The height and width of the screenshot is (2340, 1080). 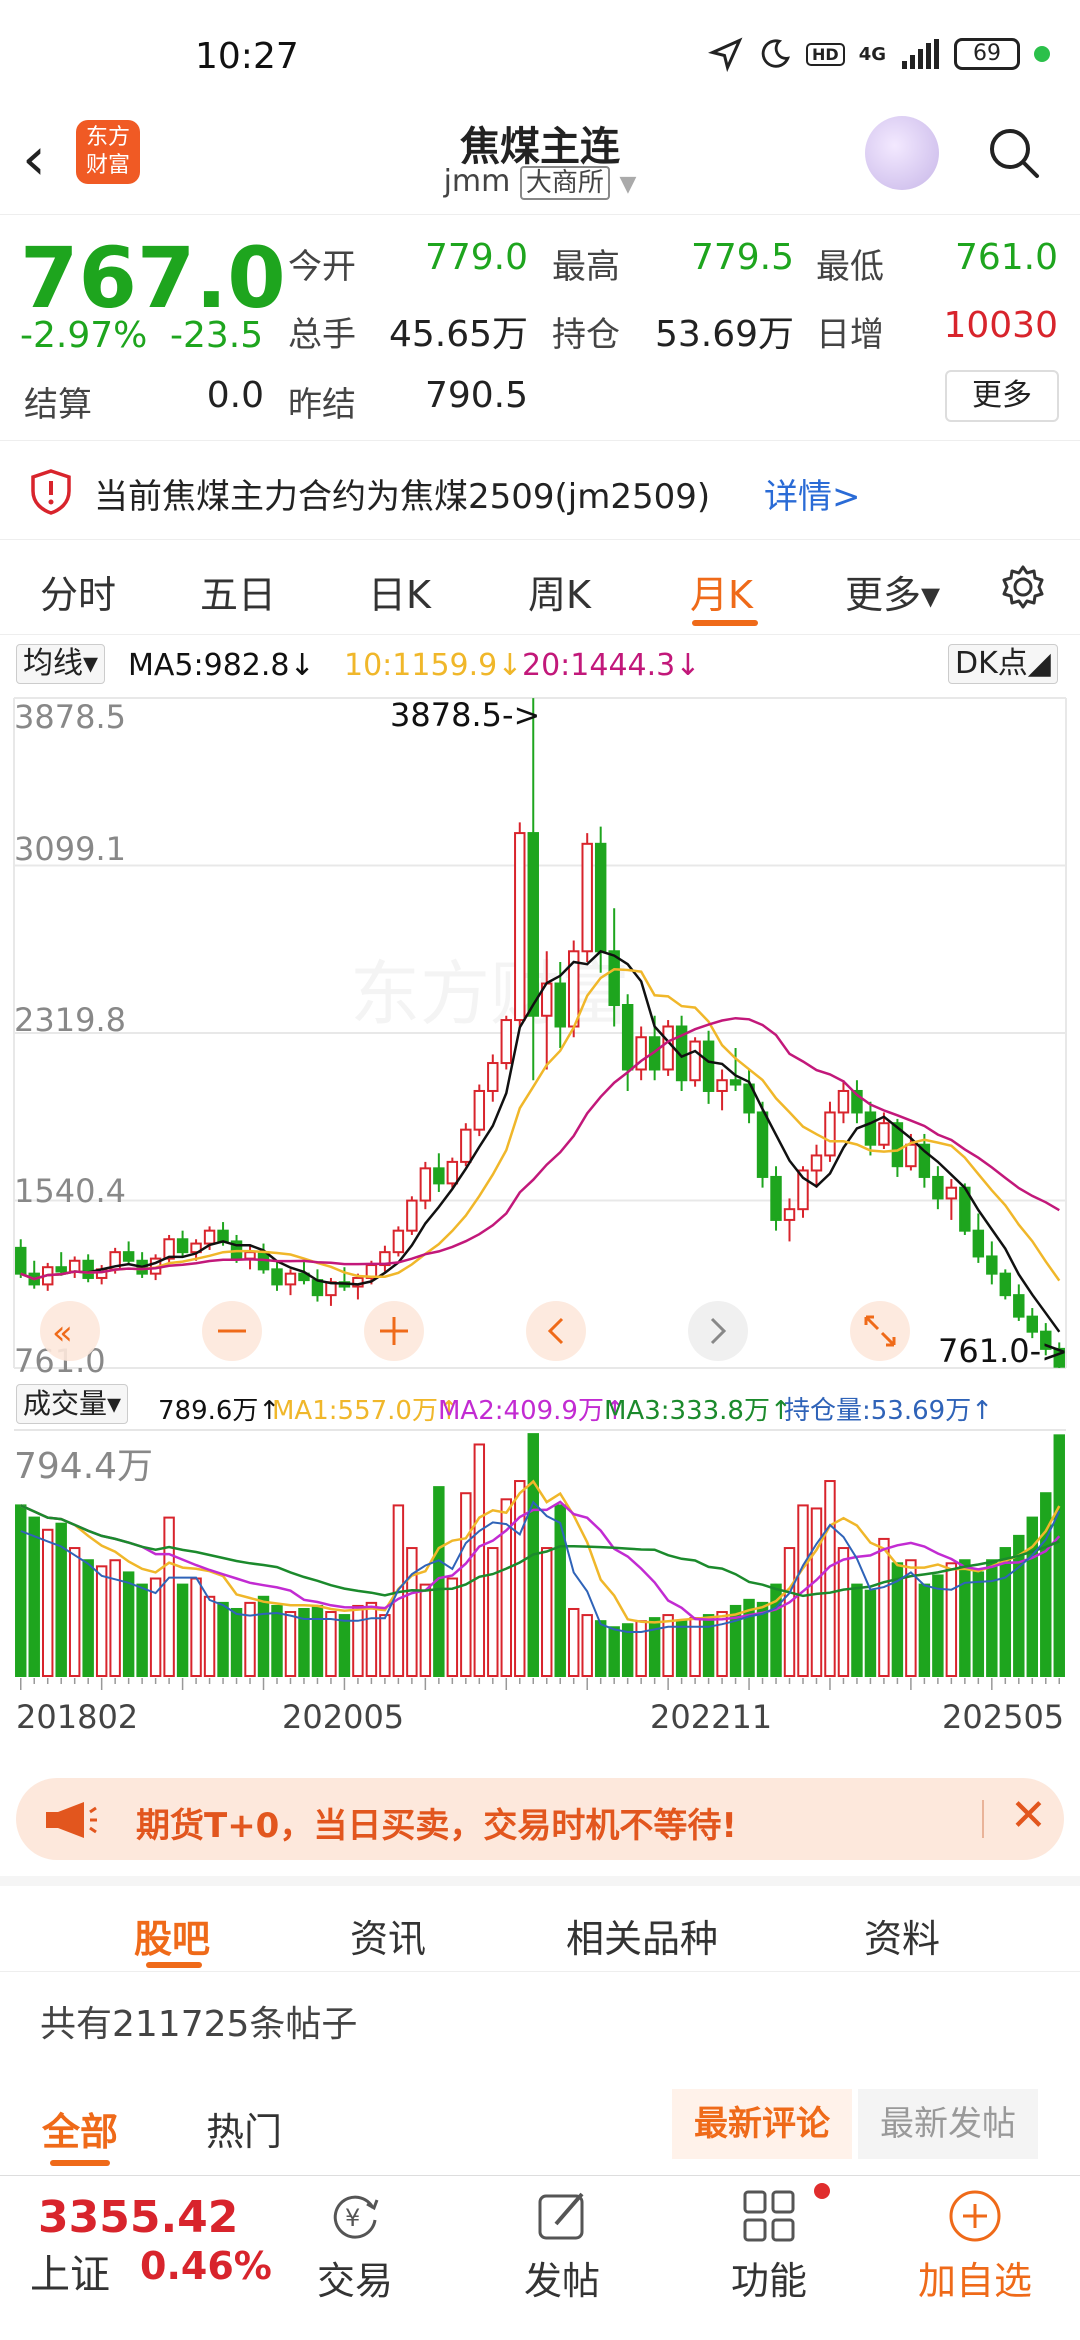 What do you see at coordinates (562, 2245) in the screenshot?
I see `nav-post: 发帖` at bounding box center [562, 2245].